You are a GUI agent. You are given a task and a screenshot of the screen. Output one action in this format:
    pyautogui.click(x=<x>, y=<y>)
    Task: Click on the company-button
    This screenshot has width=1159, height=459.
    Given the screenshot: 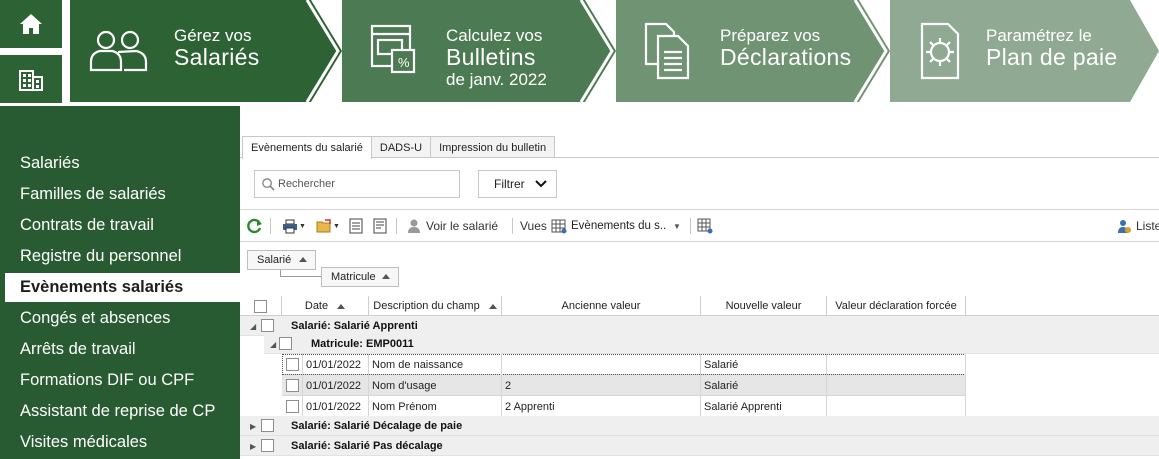 What is the action you would take?
    pyautogui.click(x=31, y=79)
    